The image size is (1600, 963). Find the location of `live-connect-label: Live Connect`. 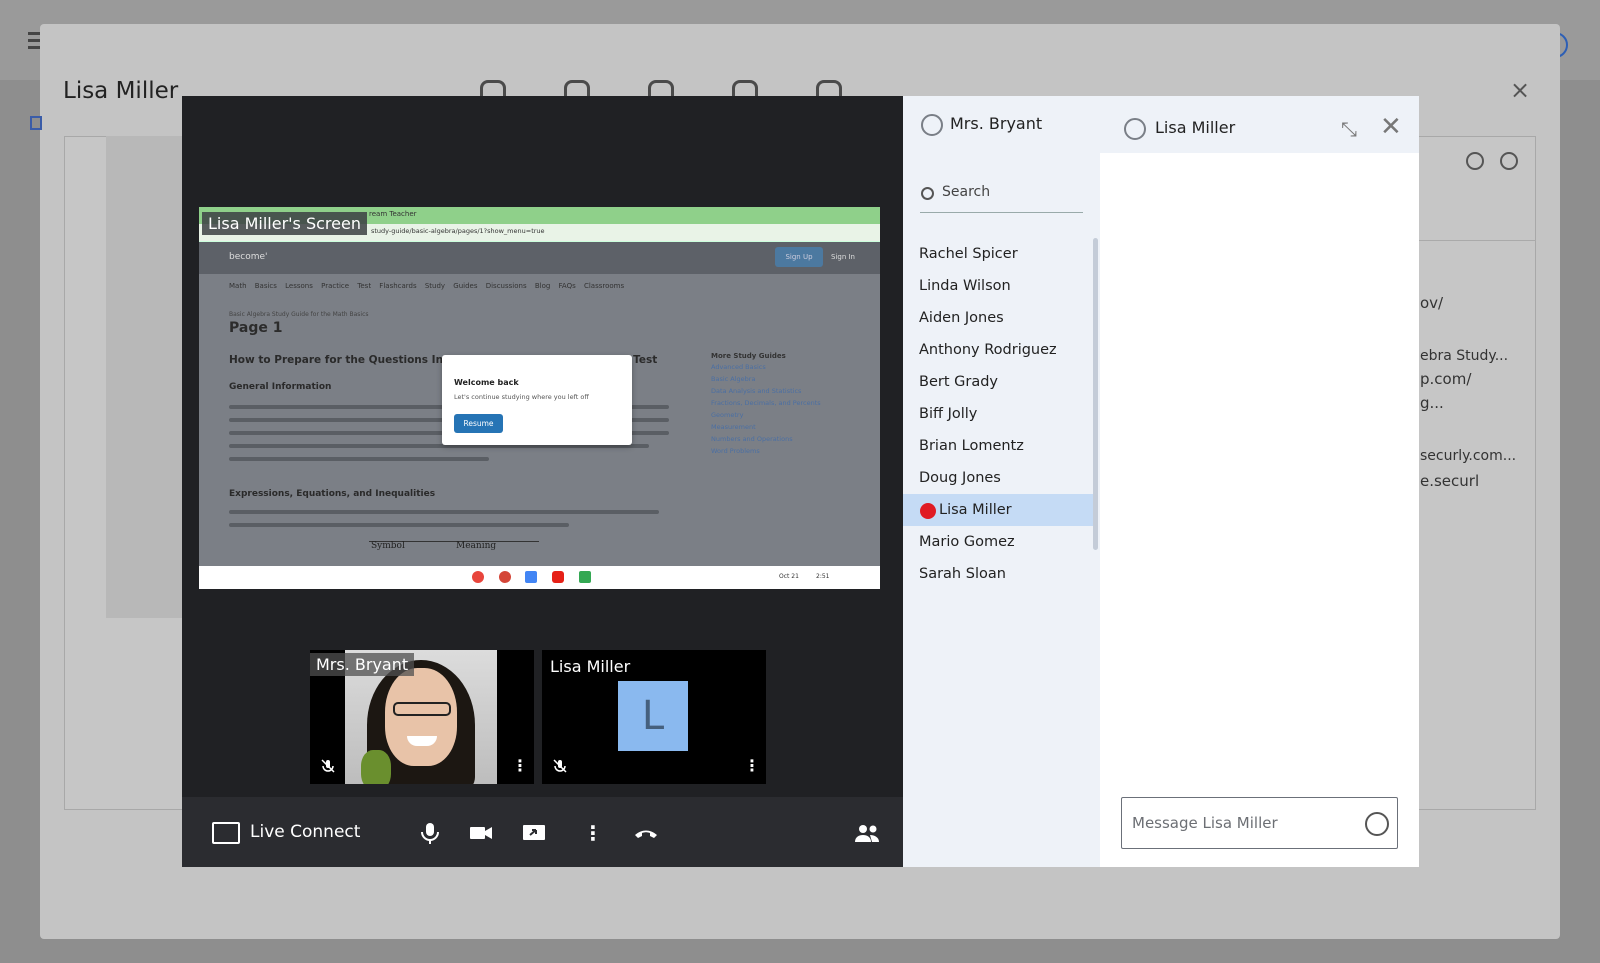

live-connect-label: Live Connect is located at coordinates (305, 832).